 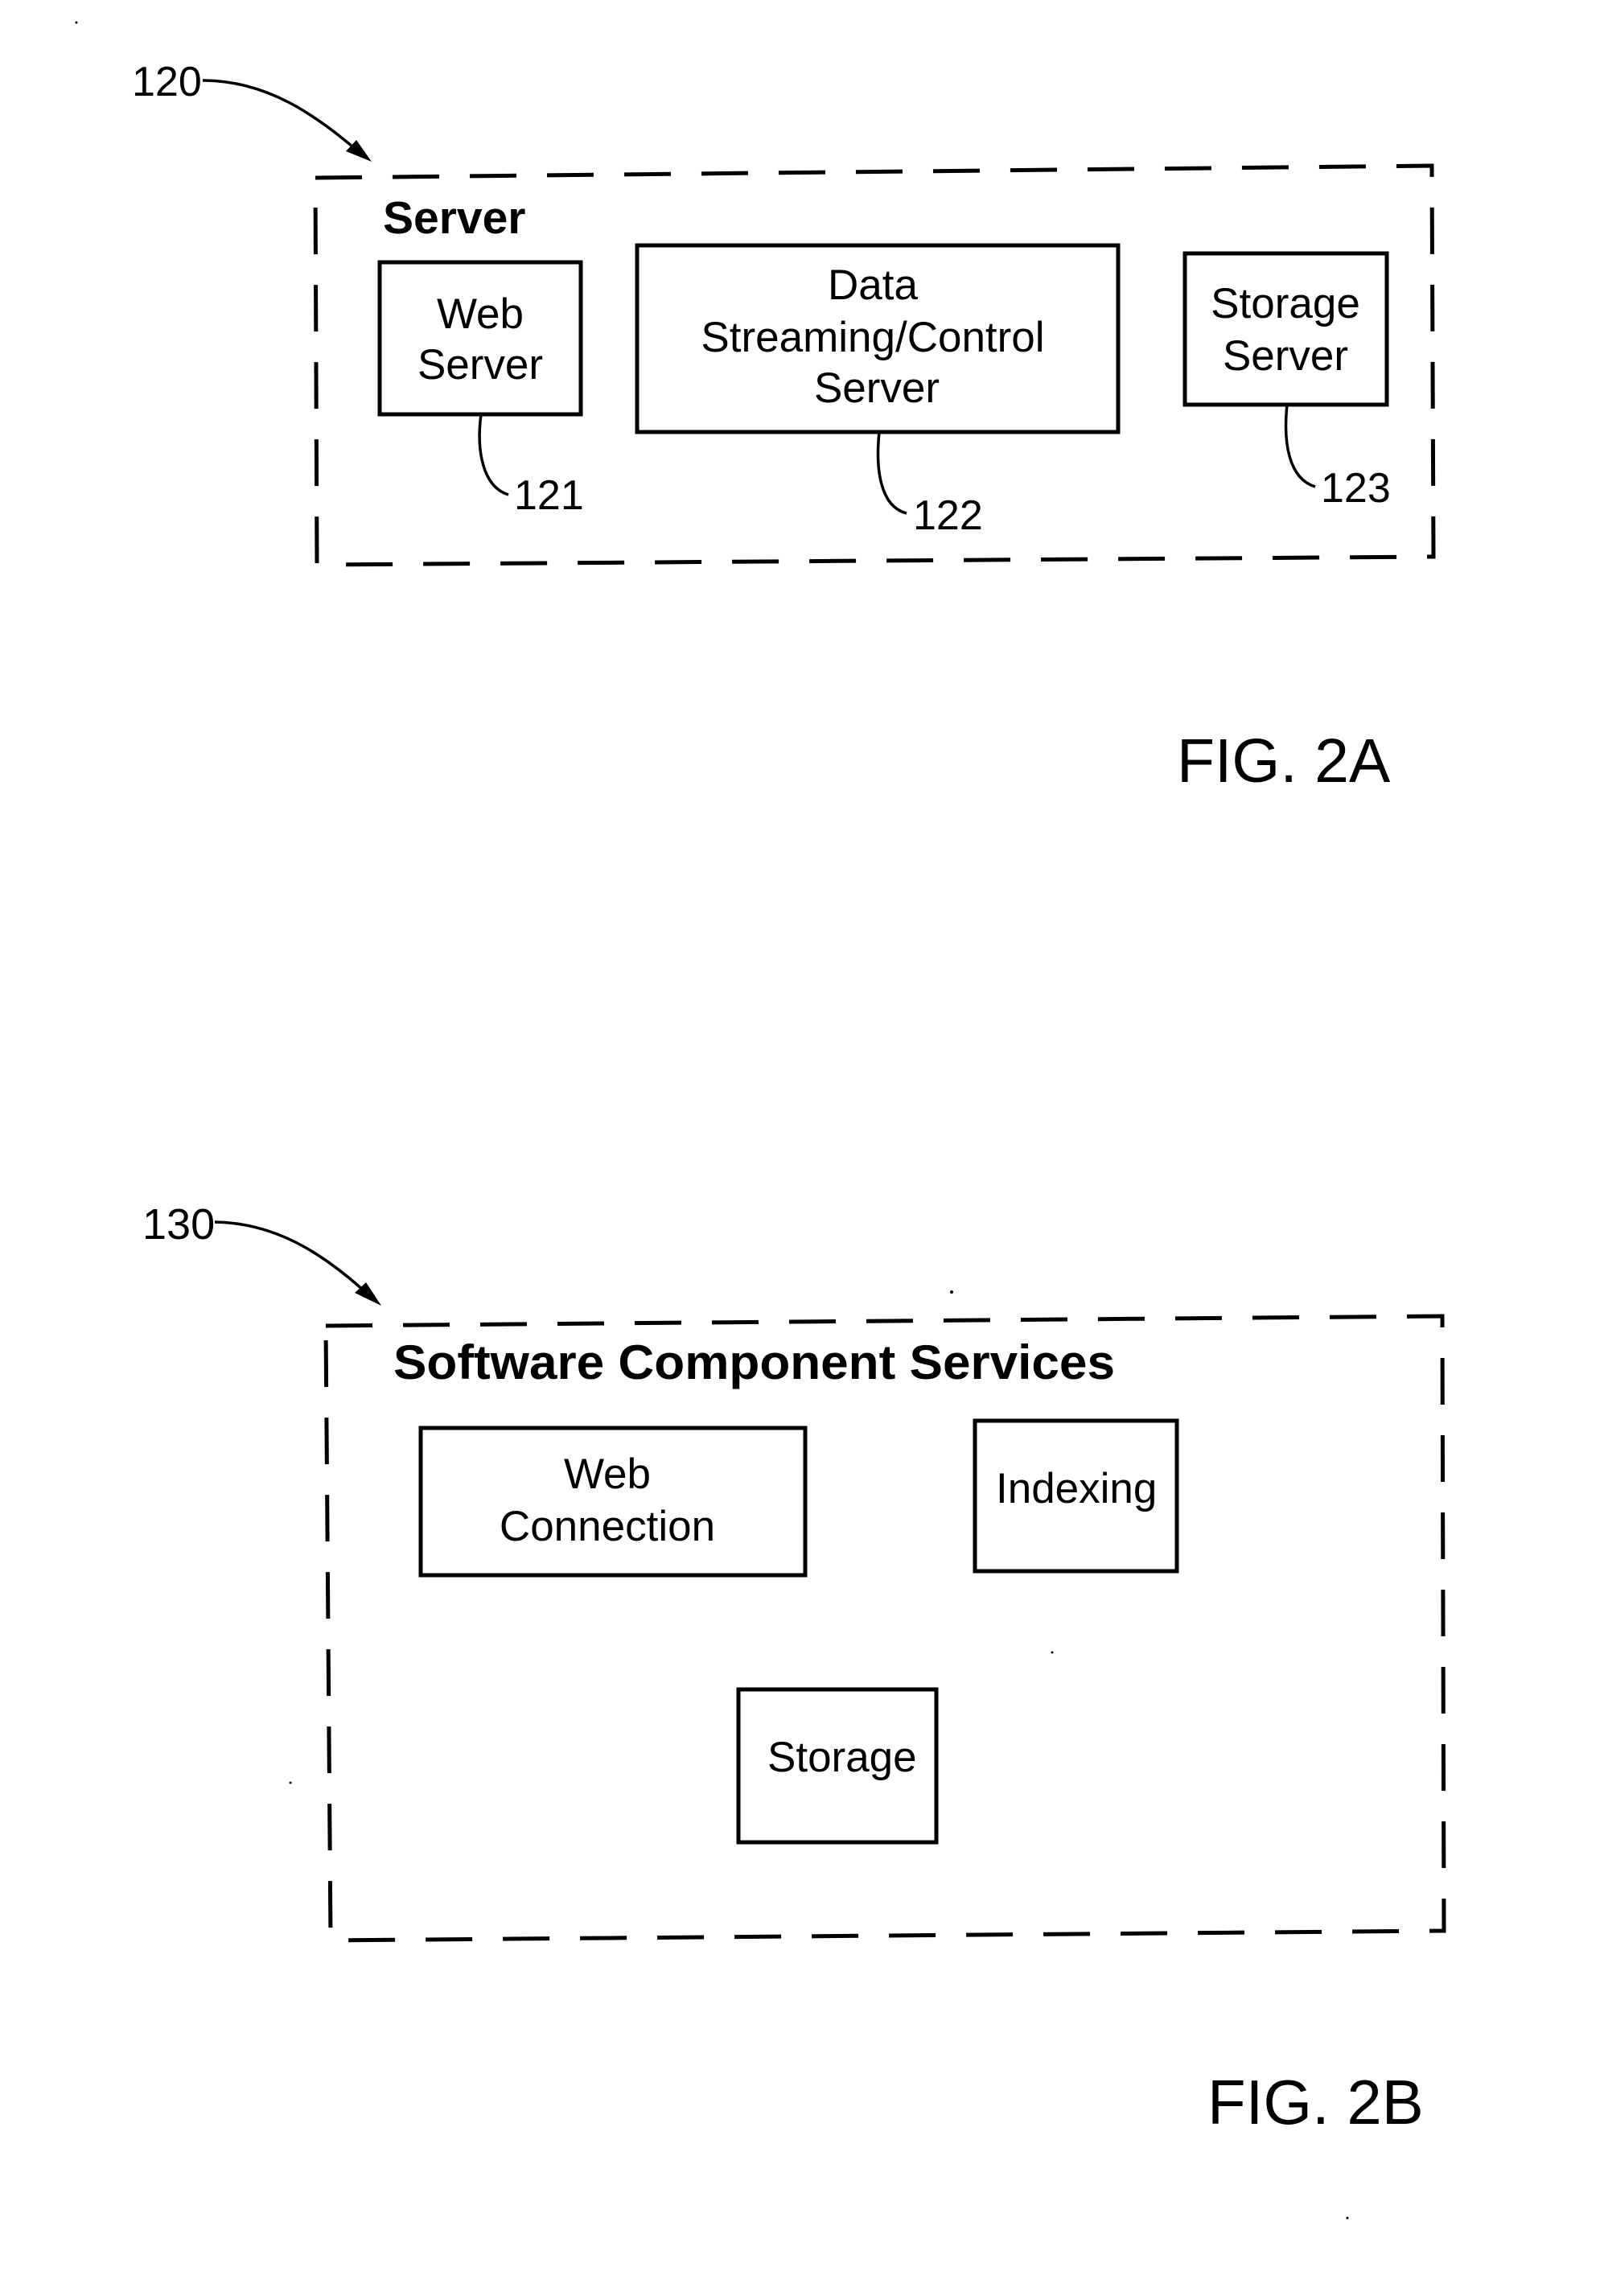 What do you see at coordinates (1315, 2102) in the screenshot?
I see `figure-caption-2b: FIG. 2B` at bounding box center [1315, 2102].